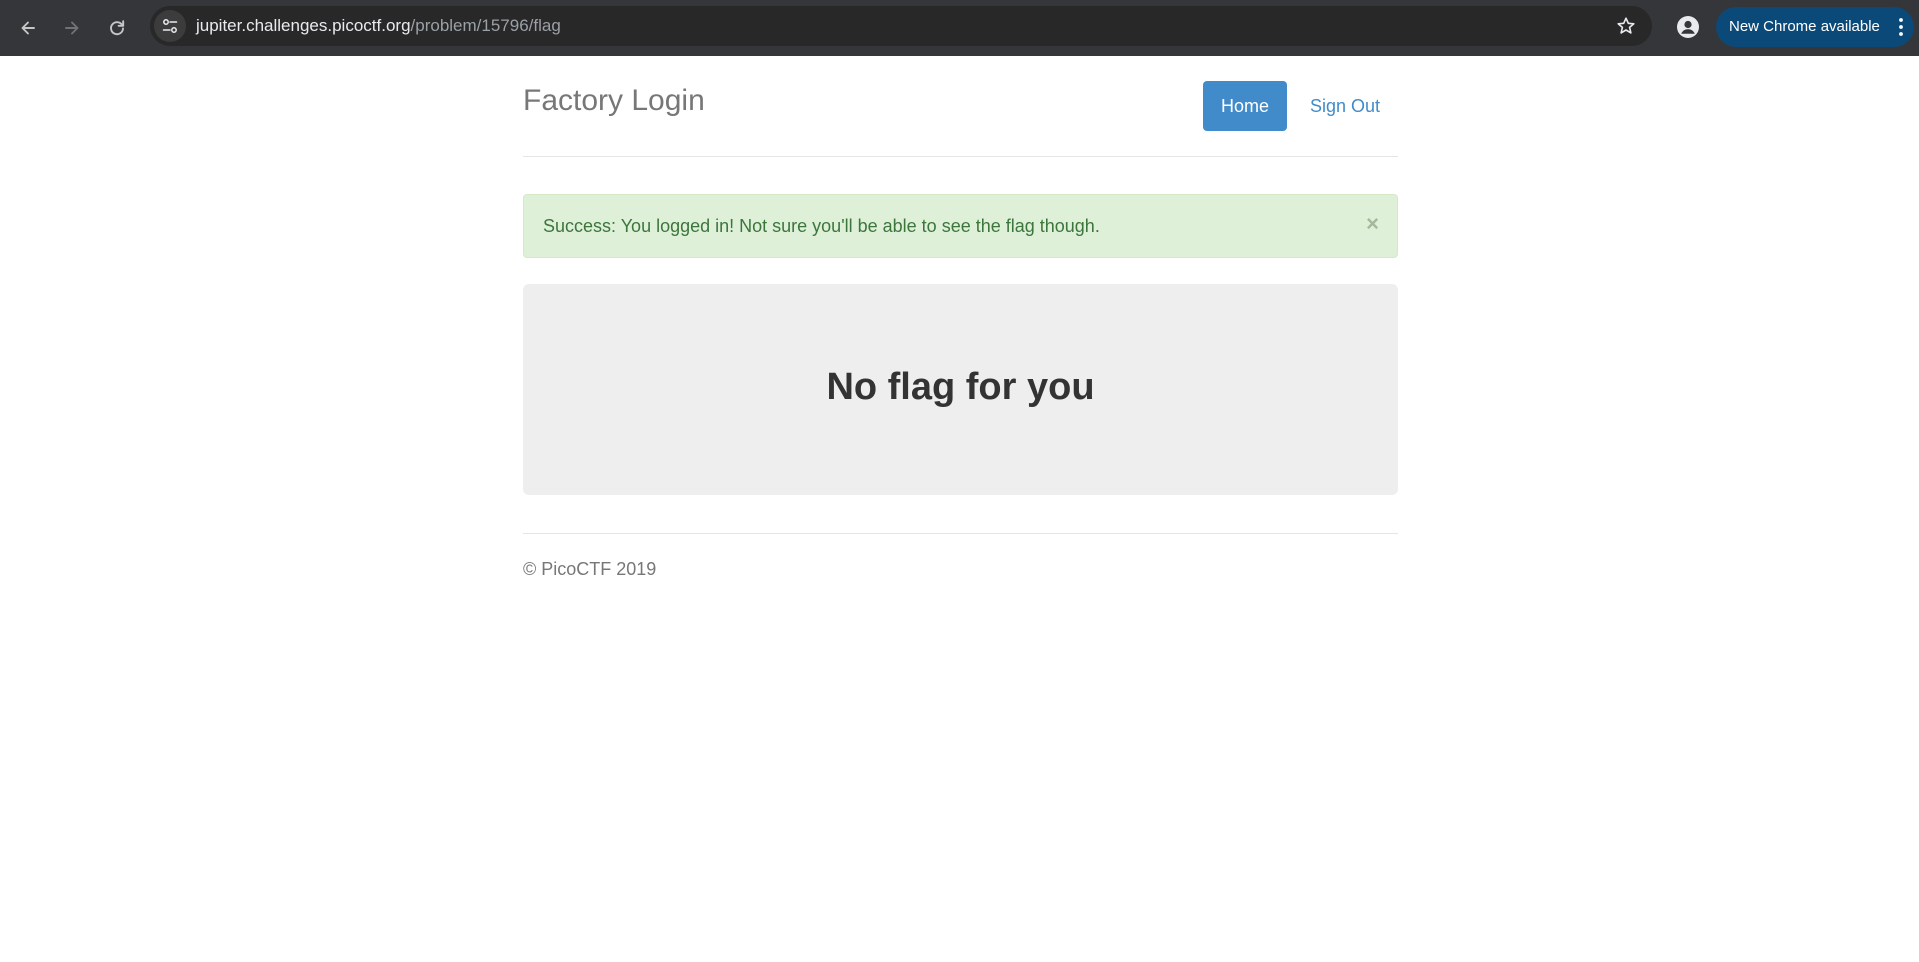 Image resolution: width=1919 pixels, height=962 pixels. I want to click on reload-button, so click(117, 28).